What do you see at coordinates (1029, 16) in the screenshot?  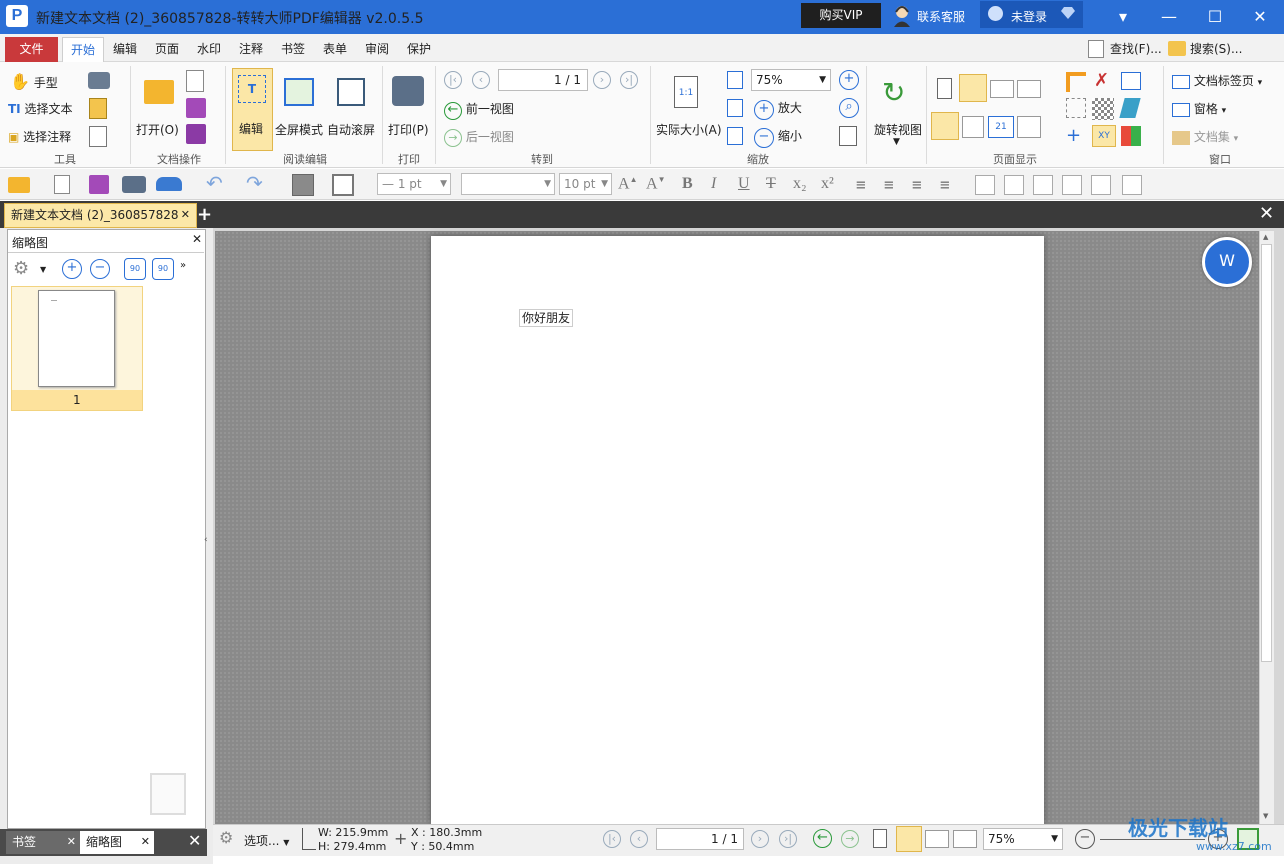 I see `user-login-label: 未登录` at bounding box center [1029, 16].